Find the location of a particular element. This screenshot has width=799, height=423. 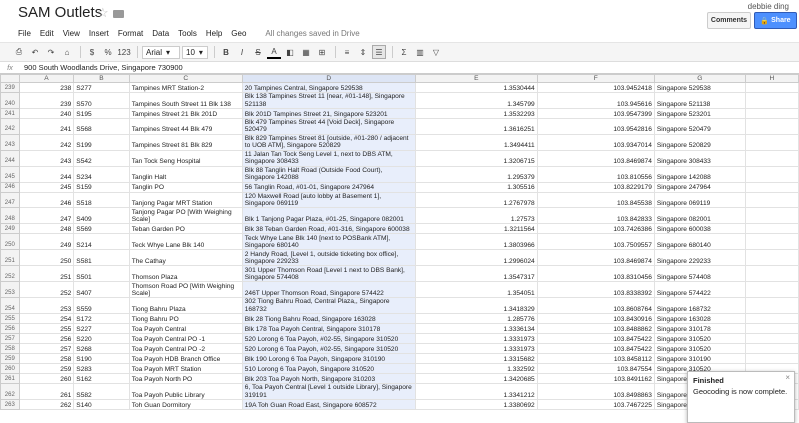

cell-g: Singapore 574408 is located at coordinates (699, 274).